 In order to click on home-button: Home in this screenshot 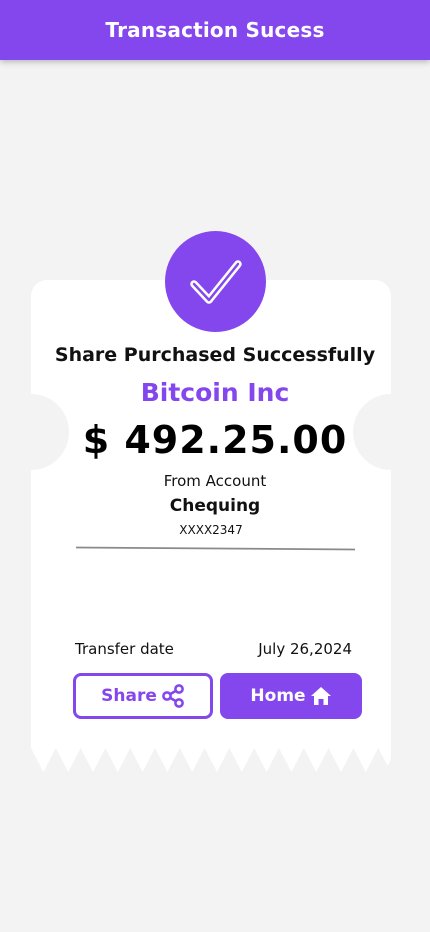, I will do `click(291, 696)`.